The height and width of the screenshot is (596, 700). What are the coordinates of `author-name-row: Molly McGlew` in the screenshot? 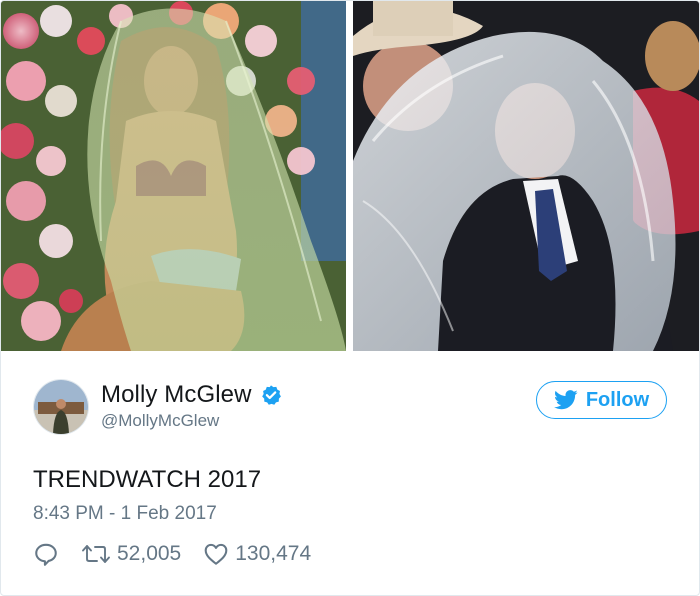 It's located at (191, 395).